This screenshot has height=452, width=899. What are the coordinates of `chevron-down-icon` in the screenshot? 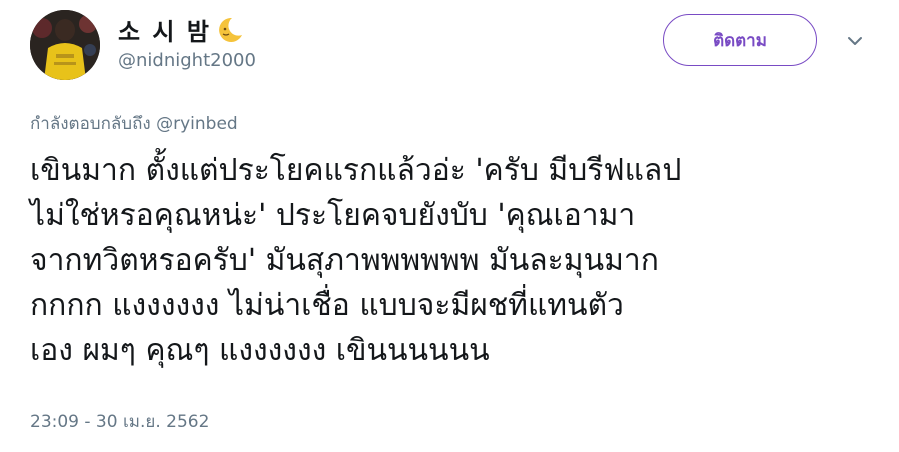 It's located at (855, 41).